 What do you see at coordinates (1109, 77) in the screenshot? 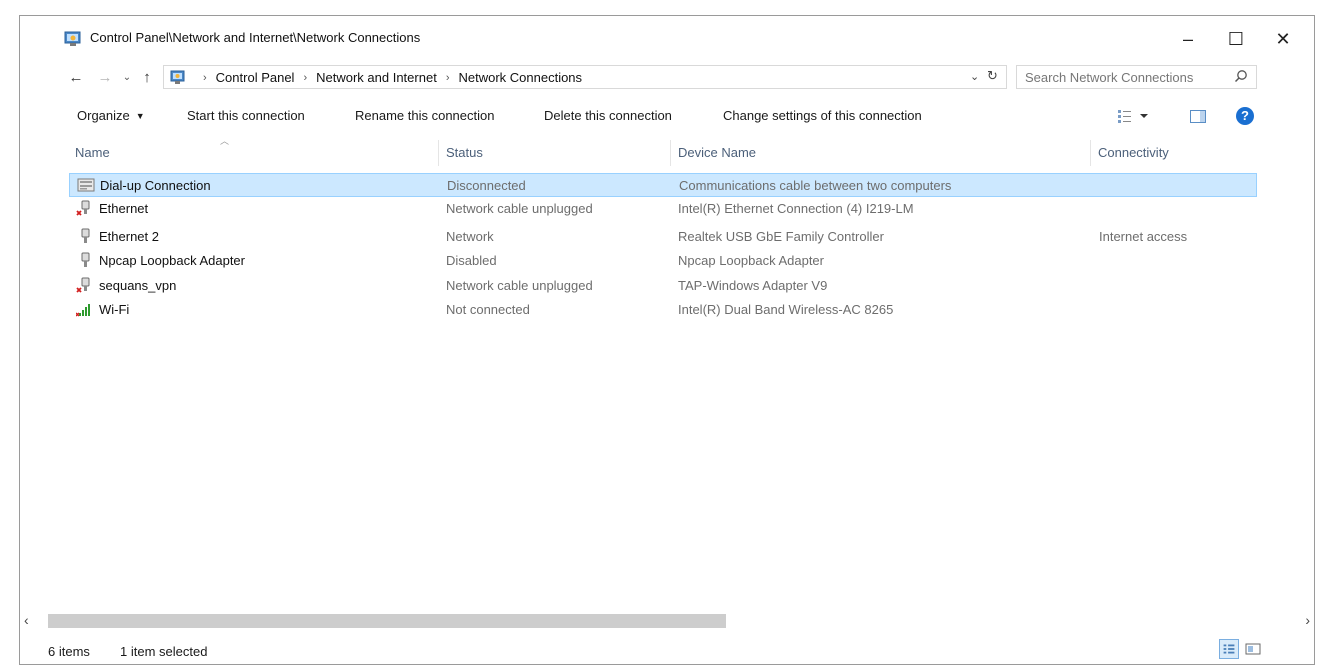
I see `search-placeholder: Search Network Connections` at bounding box center [1109, 77].